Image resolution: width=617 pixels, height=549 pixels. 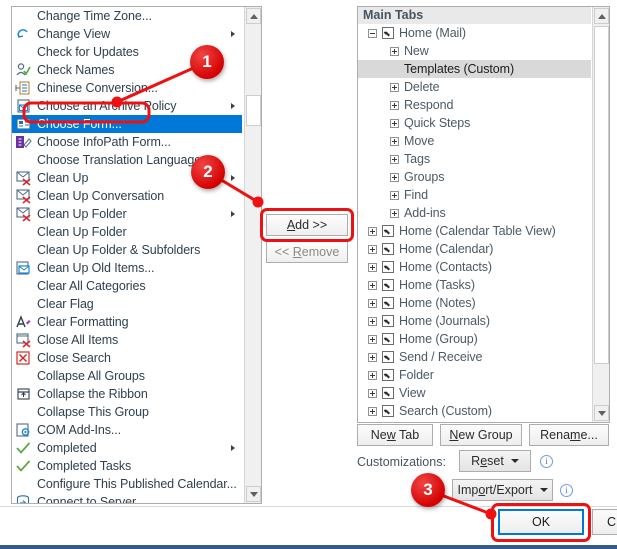 I want to click on ribbon-tree-row: Delete, so click(x=474, y=87).